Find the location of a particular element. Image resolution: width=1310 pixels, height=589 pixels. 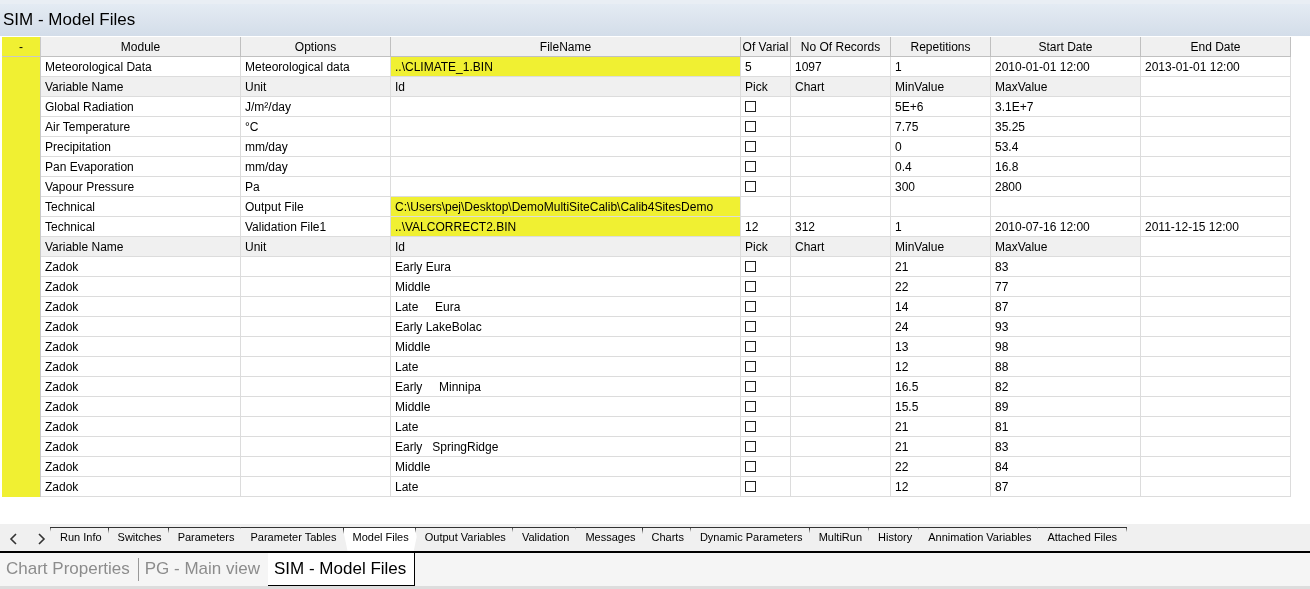

table-cell: 16.5 is located at coordinates (941, 387).